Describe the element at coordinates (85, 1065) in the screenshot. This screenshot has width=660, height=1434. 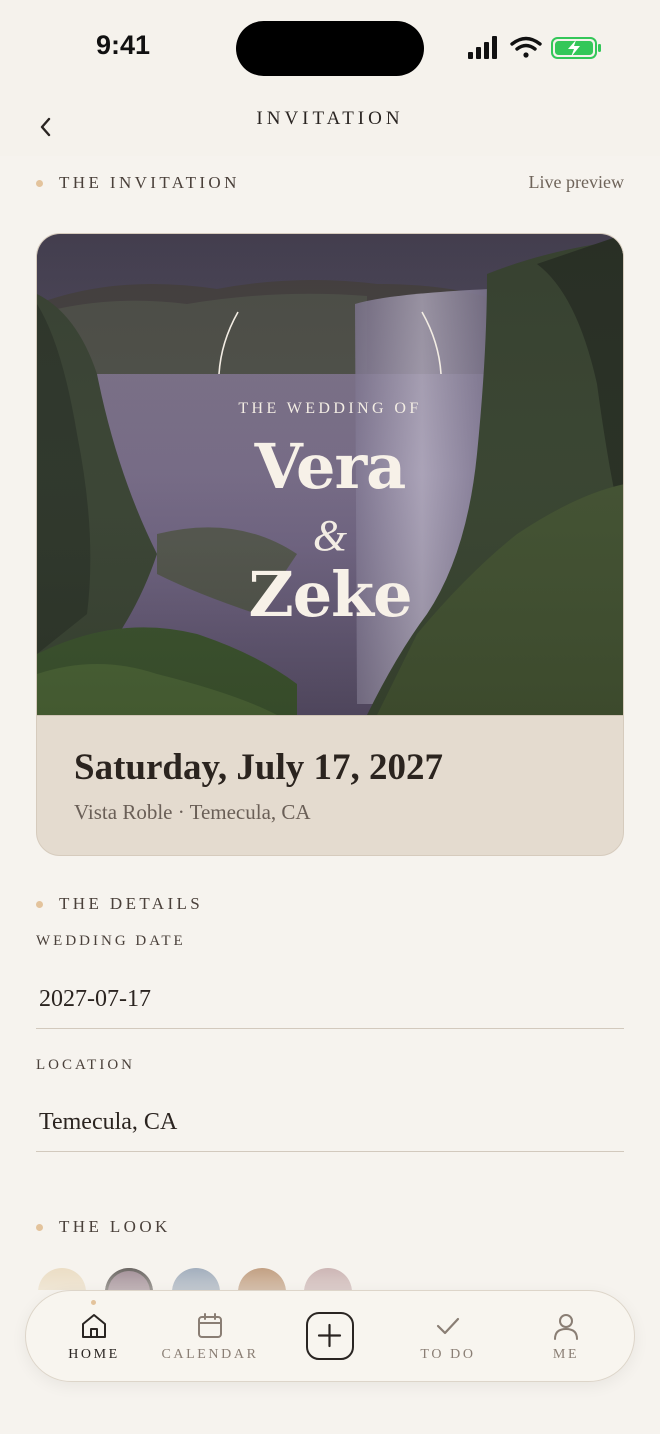
I see `location-label: LOCATION` at that location.